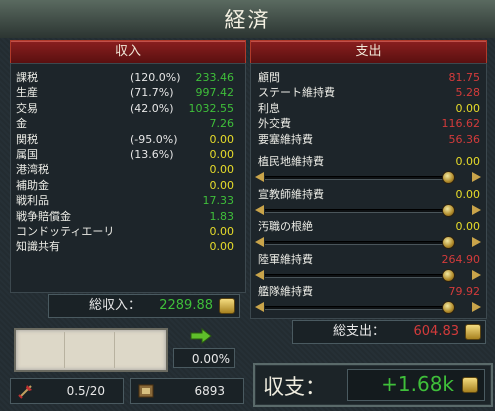 The image size is (495, 411). What do you see at coordinates (417, 384) in the screenshot?
I see `balance-value: +1.68k` at bounding box center [417, 384].